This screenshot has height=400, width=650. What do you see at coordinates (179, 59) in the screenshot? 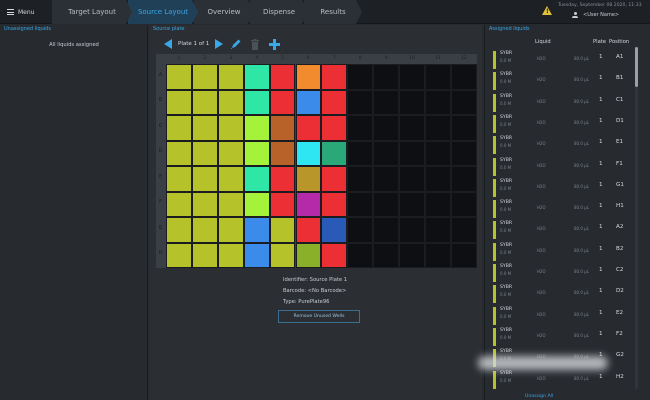
I see `column-label: 1` at bounding box center [179, 59].